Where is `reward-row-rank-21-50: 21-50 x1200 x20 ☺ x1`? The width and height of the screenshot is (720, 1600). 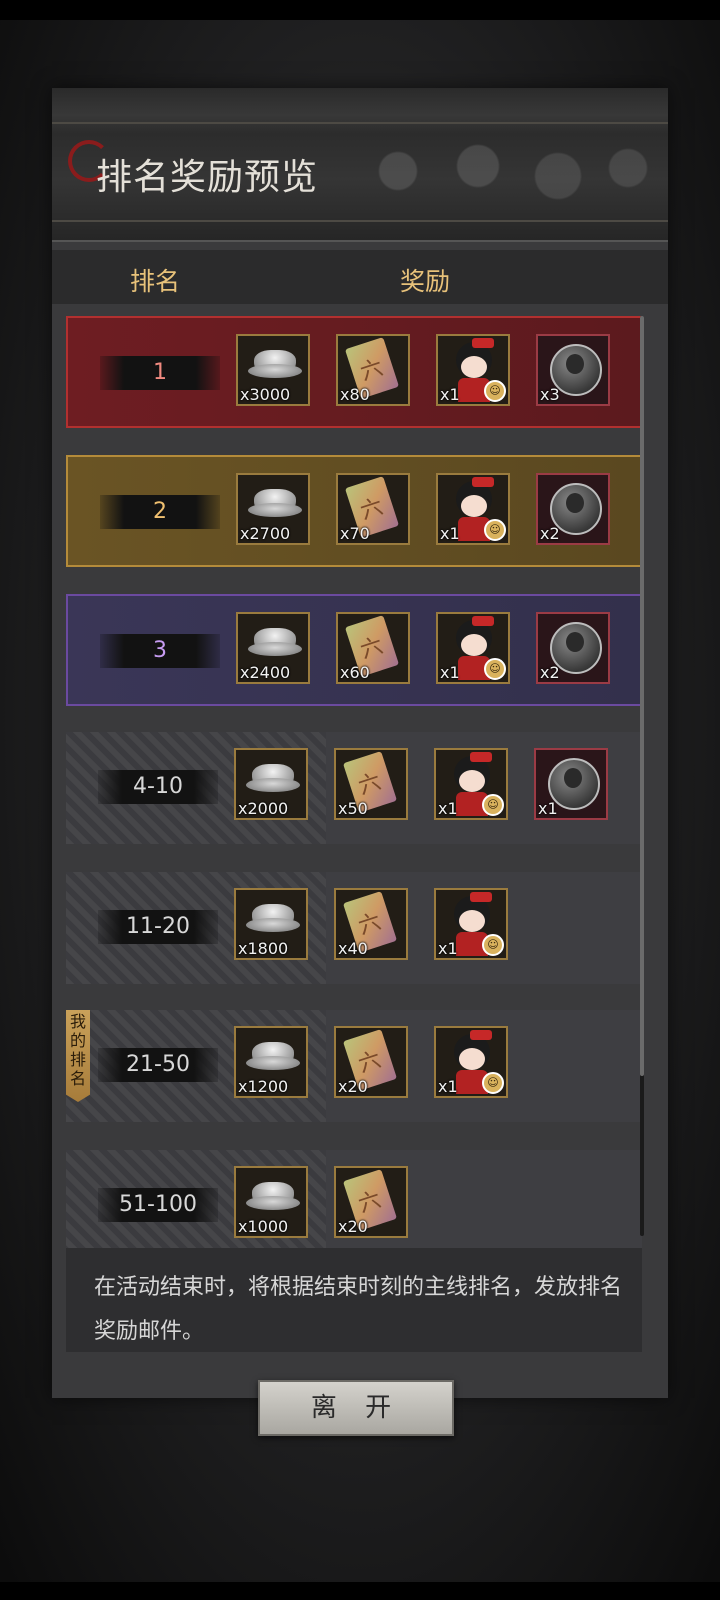
reward-row-rank-21-50: 21-50 x1200 x20 ☺ x1 is located at coordinates (354, 1066).